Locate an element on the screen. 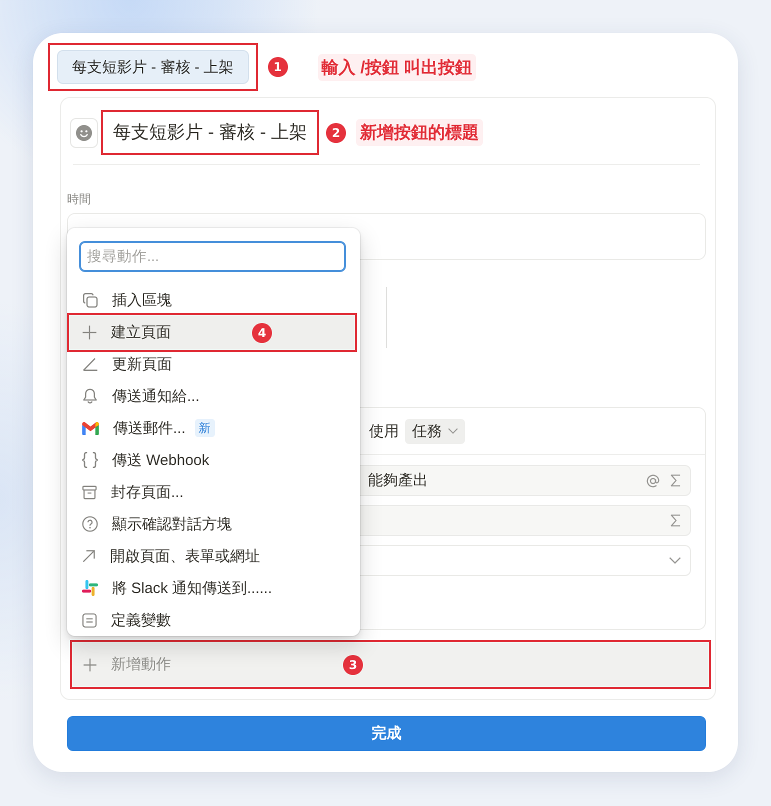 The width and height of the screenshot is (771, 806). menu-item: 更新頁面 is located at coordinates (213, 364).